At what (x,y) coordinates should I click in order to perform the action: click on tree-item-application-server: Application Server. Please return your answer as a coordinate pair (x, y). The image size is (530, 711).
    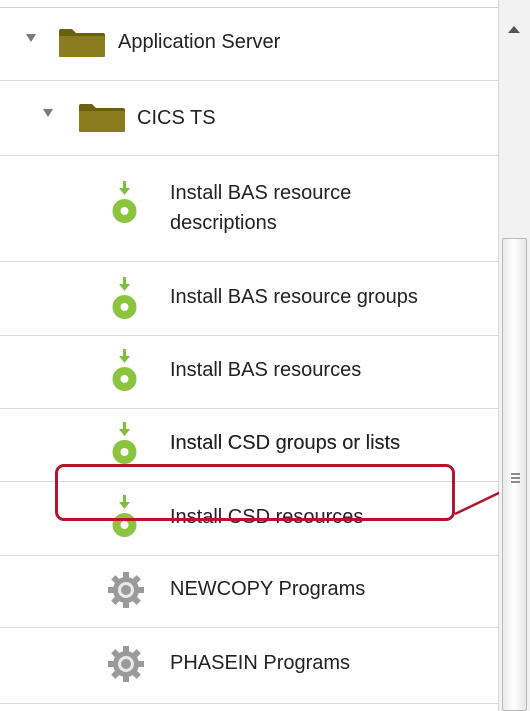
    Looking at the image, I should click on (249, 44).